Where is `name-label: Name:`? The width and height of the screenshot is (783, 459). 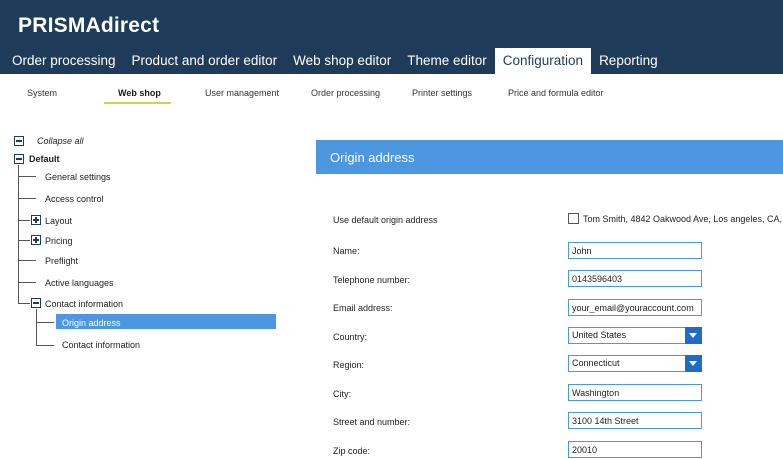 name-label: Name: is located at coordinates (346, 251).